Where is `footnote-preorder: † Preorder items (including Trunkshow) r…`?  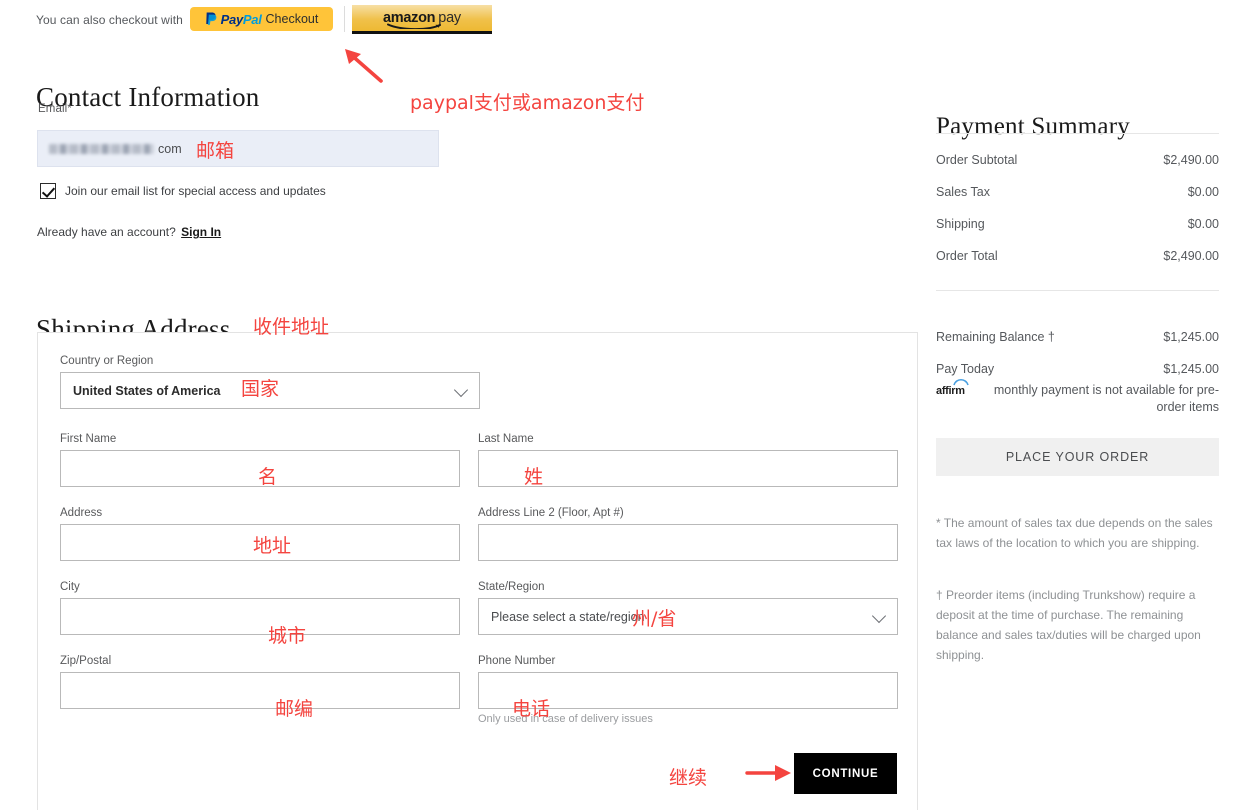
footnote-preorder: † Preorder items (including Trunkshow) r… is located at coordinates (1068, 625).